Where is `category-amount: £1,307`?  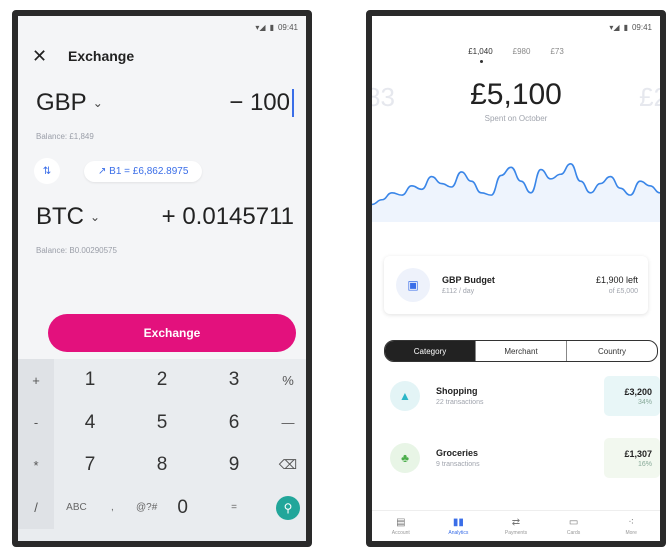
category-amount: £1,307 is located at coordinates (638, 453).